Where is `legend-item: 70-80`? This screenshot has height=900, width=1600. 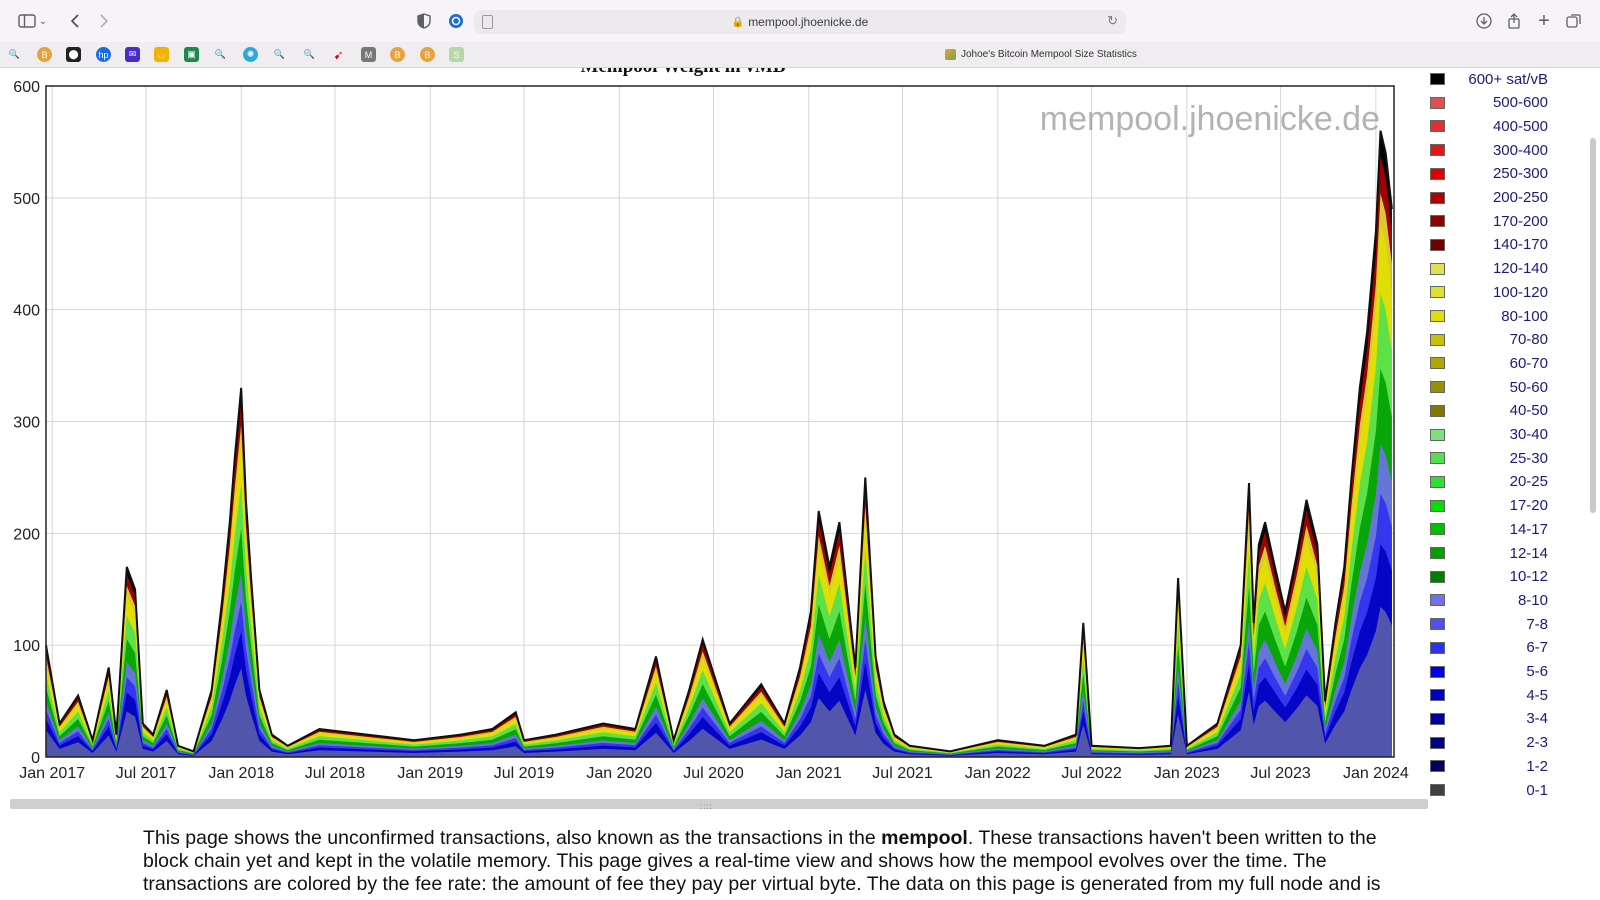 legend-item: 70-80 is located at coordinates (1489, 340).